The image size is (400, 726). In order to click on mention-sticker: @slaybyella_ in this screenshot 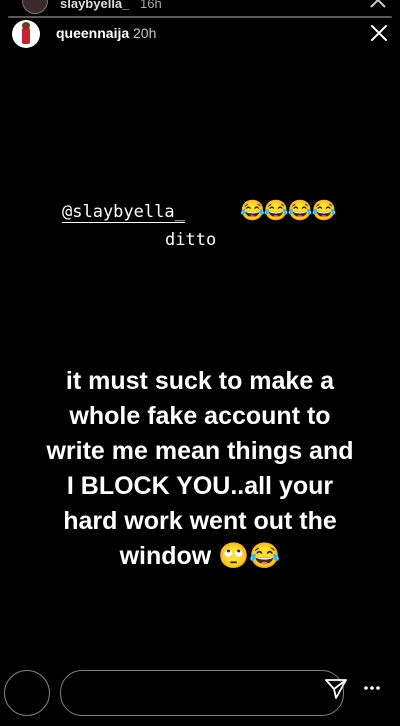, I will do `click(123, 212)`.